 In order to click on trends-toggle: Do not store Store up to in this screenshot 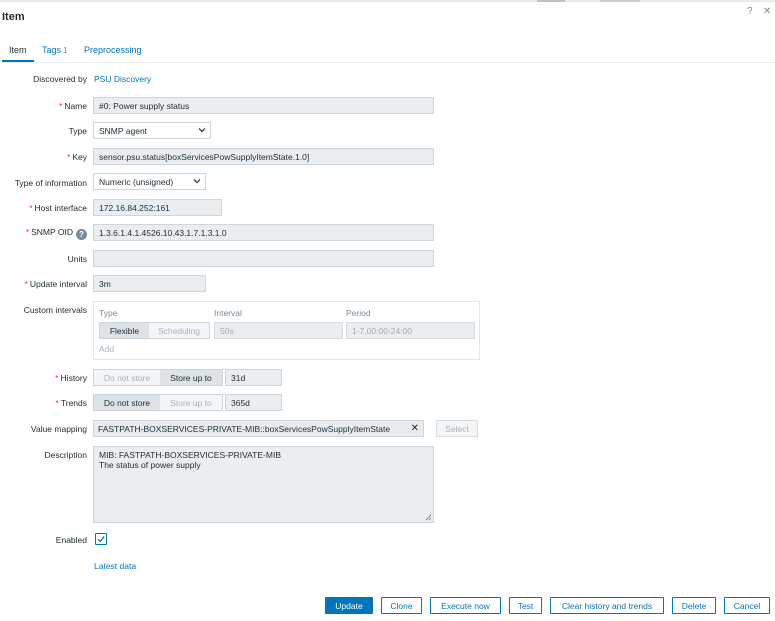, I will do `click(158, 402)`.